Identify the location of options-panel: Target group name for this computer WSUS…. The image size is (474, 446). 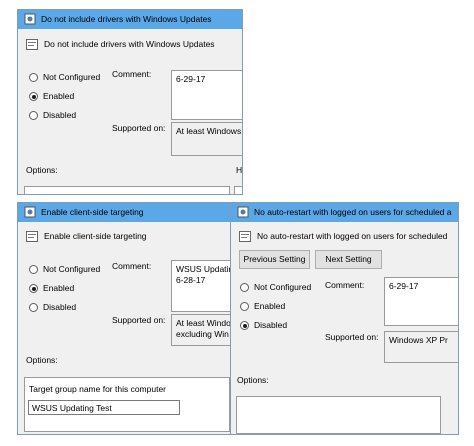
(127, 404).